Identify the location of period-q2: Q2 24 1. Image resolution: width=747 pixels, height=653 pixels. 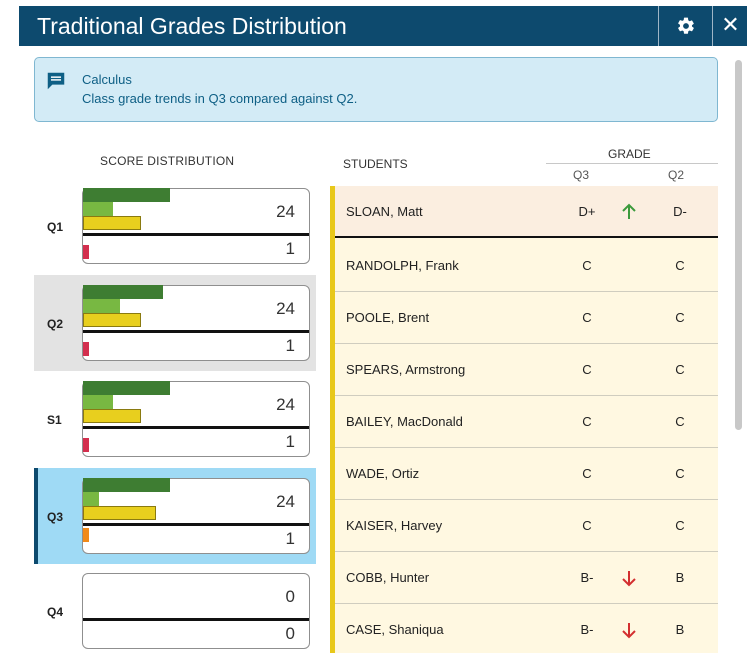
(175, 323).